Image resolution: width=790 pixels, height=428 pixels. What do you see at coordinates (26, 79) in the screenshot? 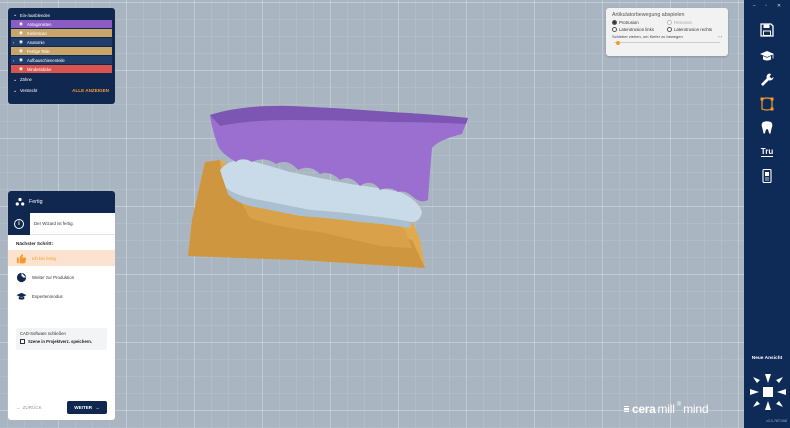
I see `teeth-label: Zähne` at bounding box center [26, 79].